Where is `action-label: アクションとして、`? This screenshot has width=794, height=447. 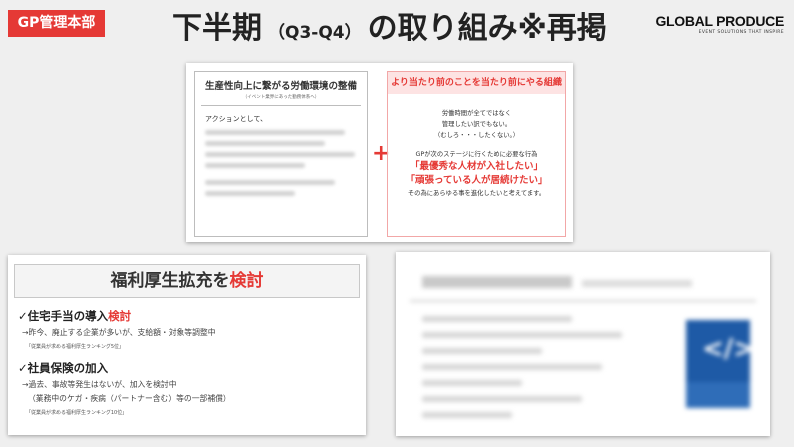
action-label: アクションとして、 is located at coordinates (236, 119).